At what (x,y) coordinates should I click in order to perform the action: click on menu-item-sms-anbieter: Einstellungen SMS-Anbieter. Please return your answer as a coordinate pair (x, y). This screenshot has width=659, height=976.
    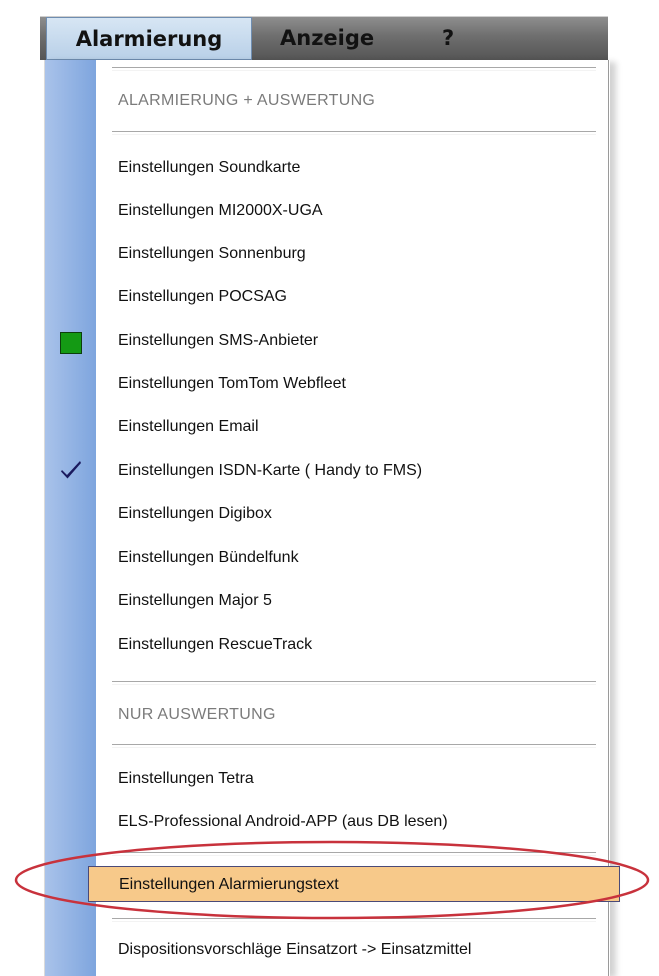
    Looking at the image, I should click on (354, 341).